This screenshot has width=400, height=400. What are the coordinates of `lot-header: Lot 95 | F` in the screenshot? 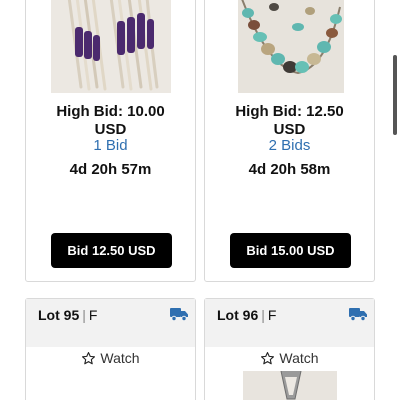 It's located at (110, 323).